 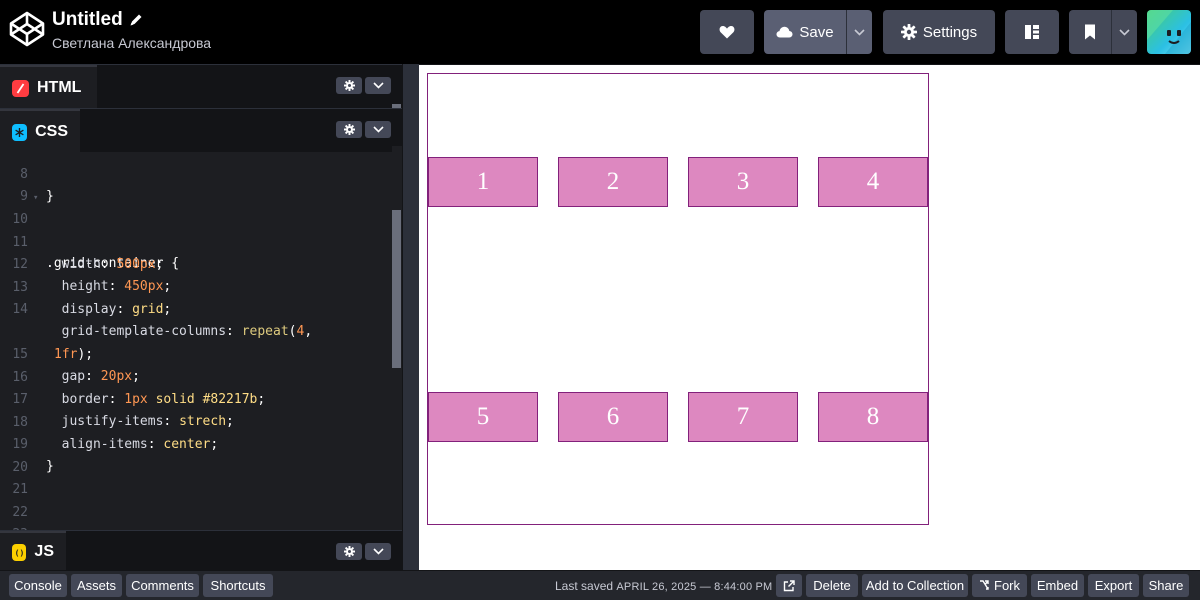 What do you see at coordinates (136, 20) in the screenshot?
I see `pencil-icon` at bounding box center [136, 20].